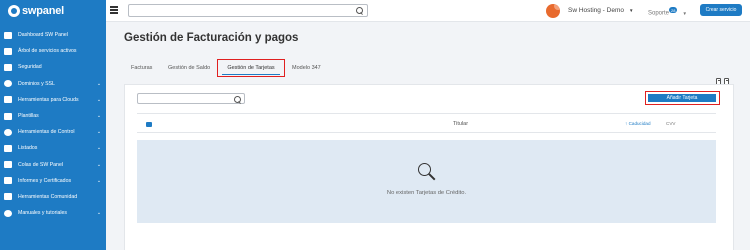 Image resolution: width=750 pixels, height=250 pixels. What do you see at coordinates (14, 11) in the screenshot?
I see `logo-icon` at bounding box center [14, 11].